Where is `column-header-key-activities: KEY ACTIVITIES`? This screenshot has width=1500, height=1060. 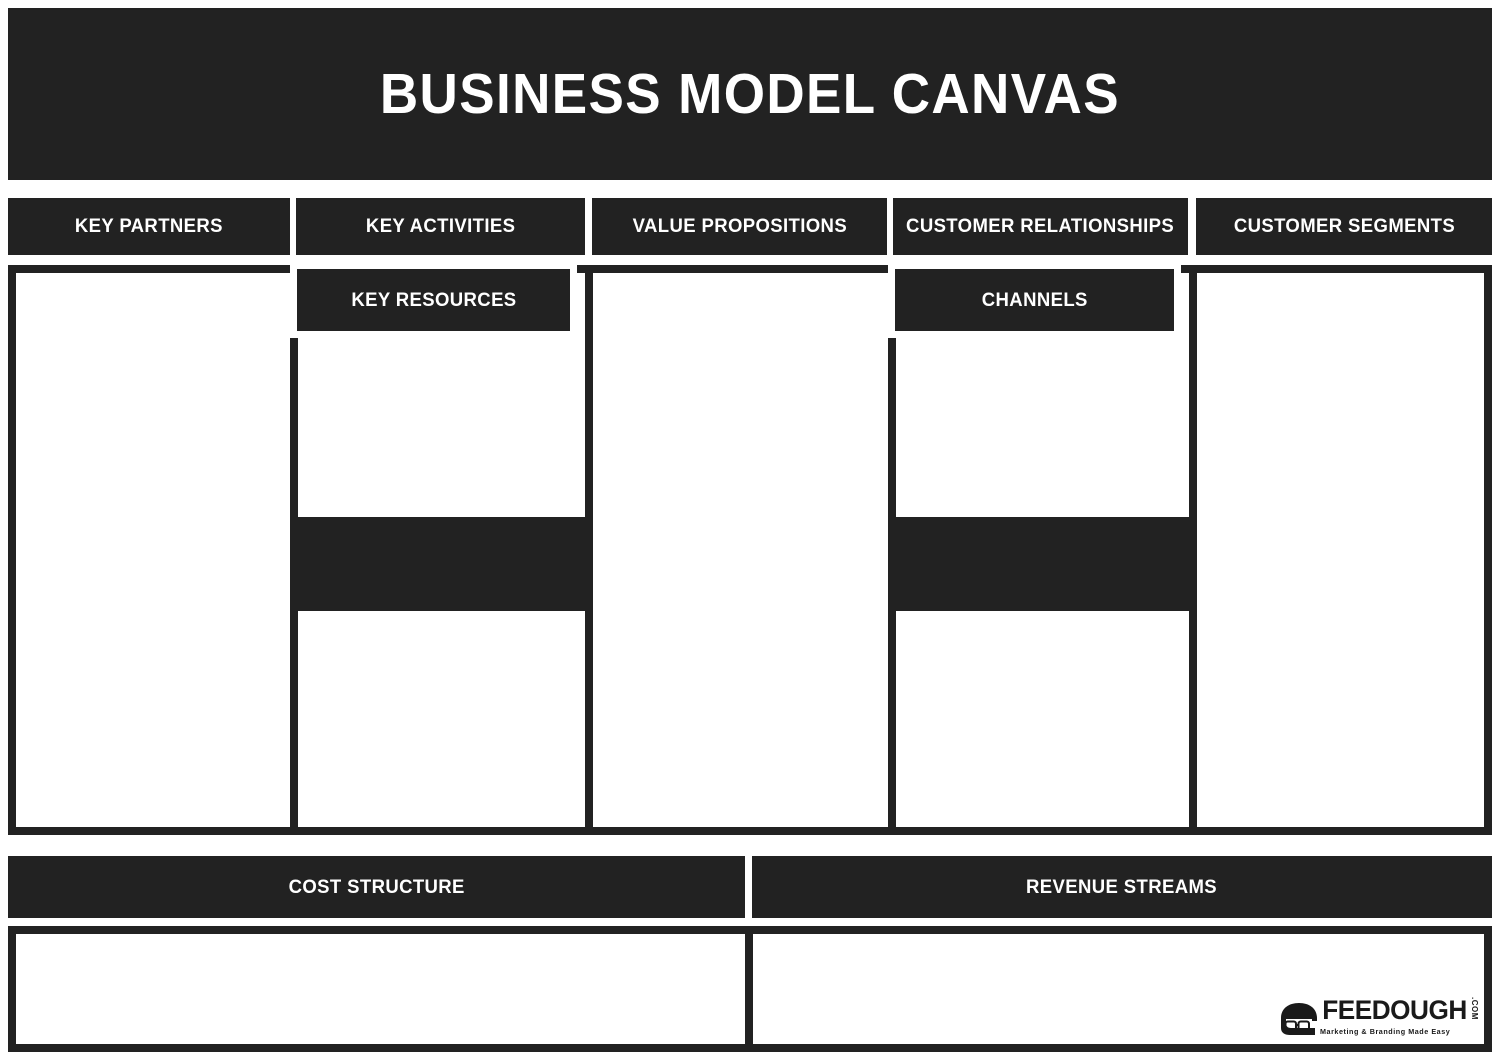 column-header-key-activities: KEY ACTIVITIES is located at coordinates (440, 226).